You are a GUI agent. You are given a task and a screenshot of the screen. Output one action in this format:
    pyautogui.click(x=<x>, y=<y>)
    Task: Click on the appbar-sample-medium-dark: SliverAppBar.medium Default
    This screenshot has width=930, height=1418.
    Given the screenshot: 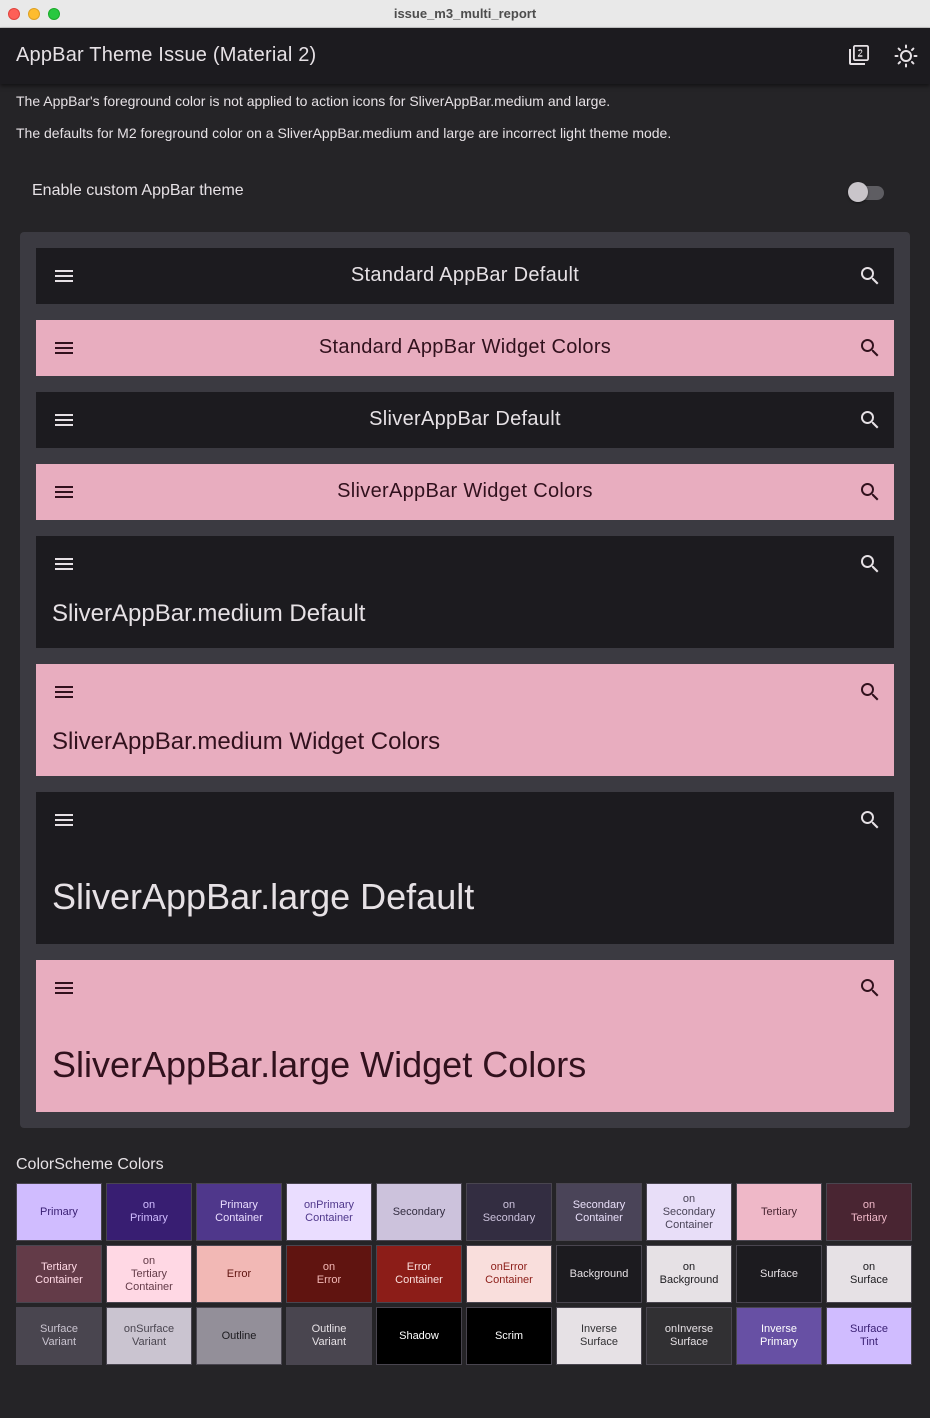 What is the action you would take?
    pyautogui.click(x=465, y=592)
    